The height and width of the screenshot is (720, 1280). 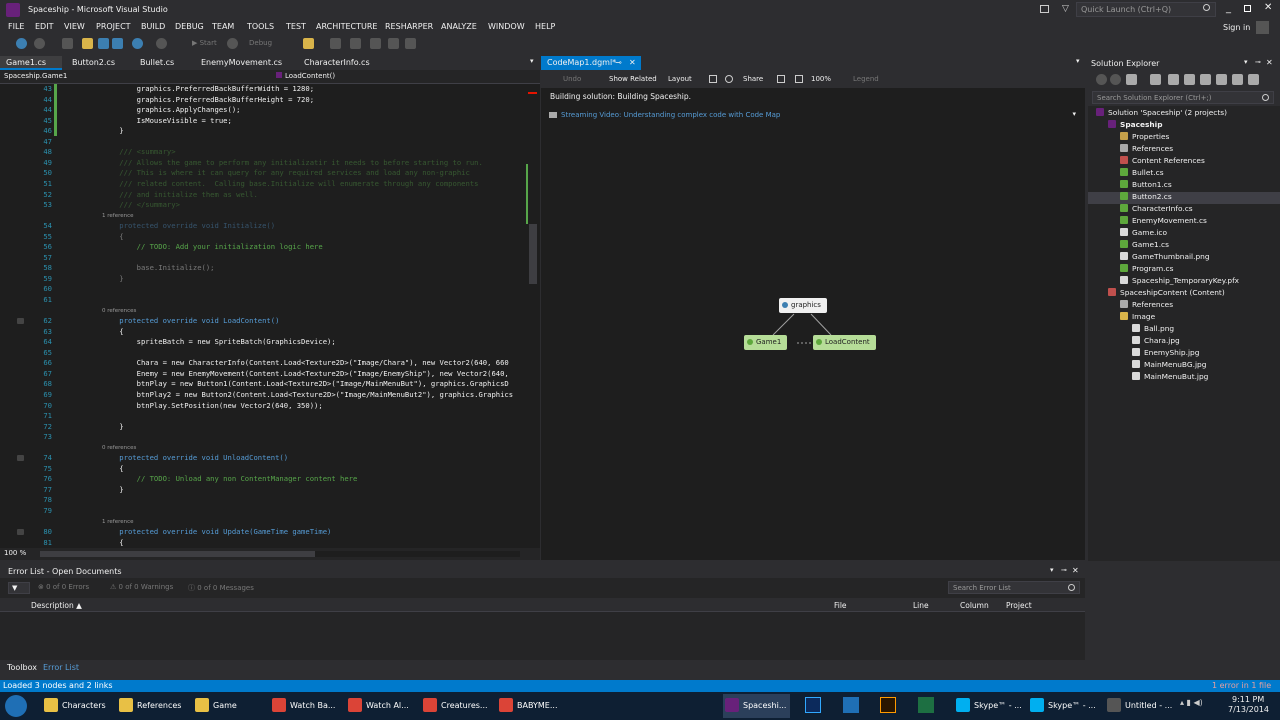 I want to click on zoom-to-fit-icon, so click(x=781, y=79).